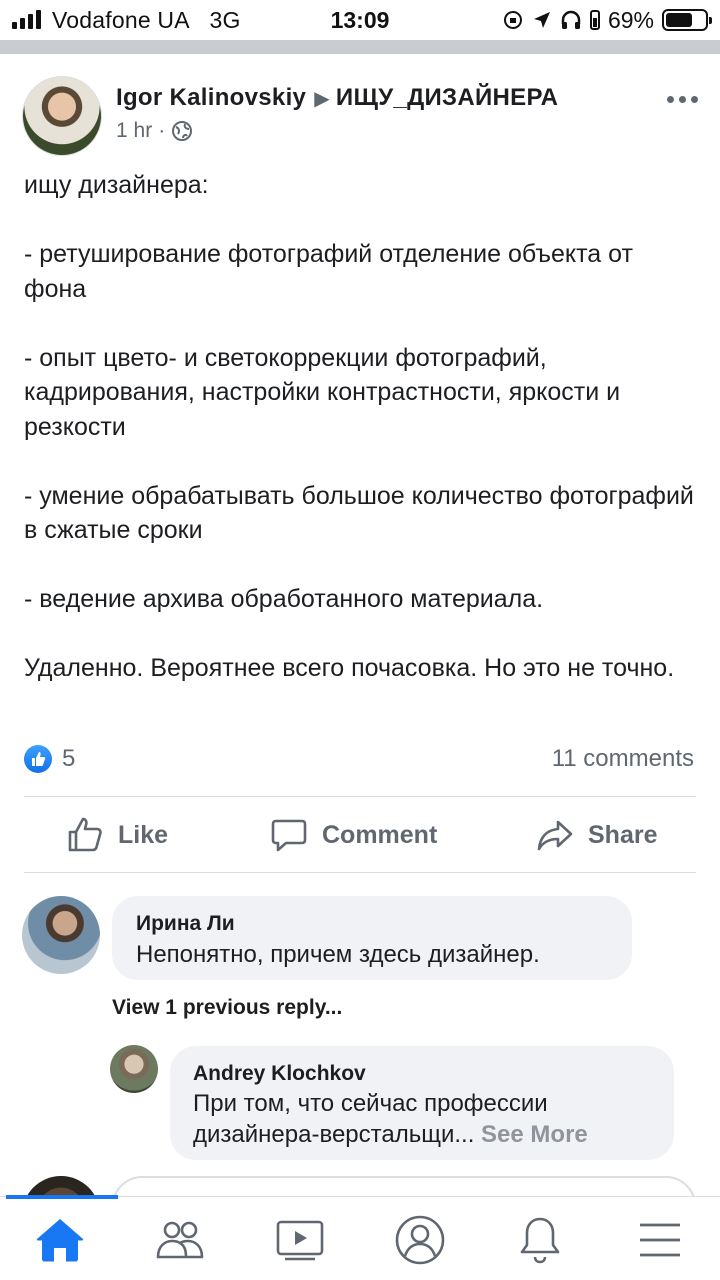 The height and width of the screenshot is (1280, 720). I want to click on reply-author: Andrey Klochkov, so click(279, 1074).